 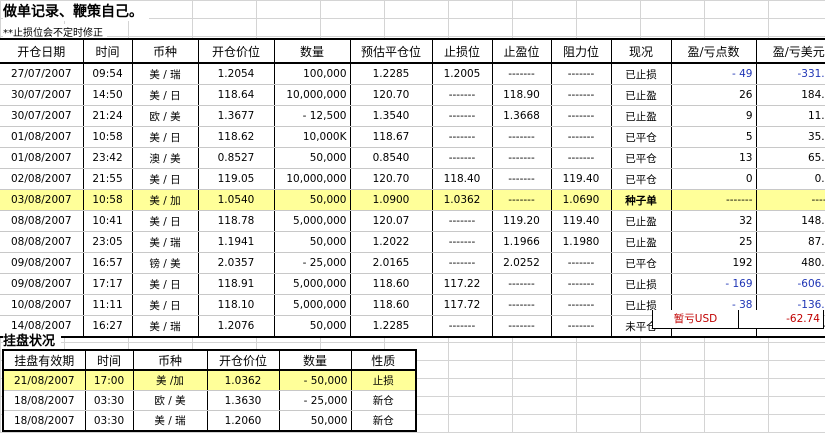 What do you see at coordinates (311, 74) in the screenshot?
I see `cell-quantity: 100,000` at bounding box center [311, 74].